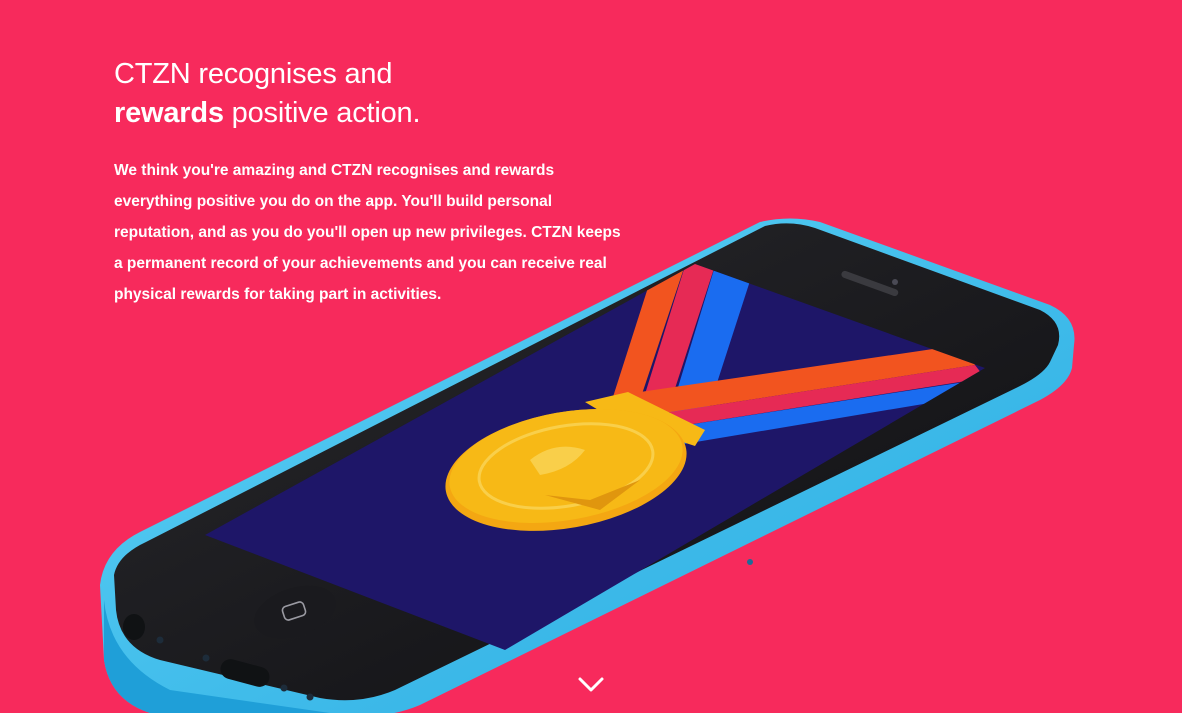 The image size is (1182, 713). Describe the element at coordinates (322, 113) in the screenshot. I see `headline-rest: positive action.` at that location.